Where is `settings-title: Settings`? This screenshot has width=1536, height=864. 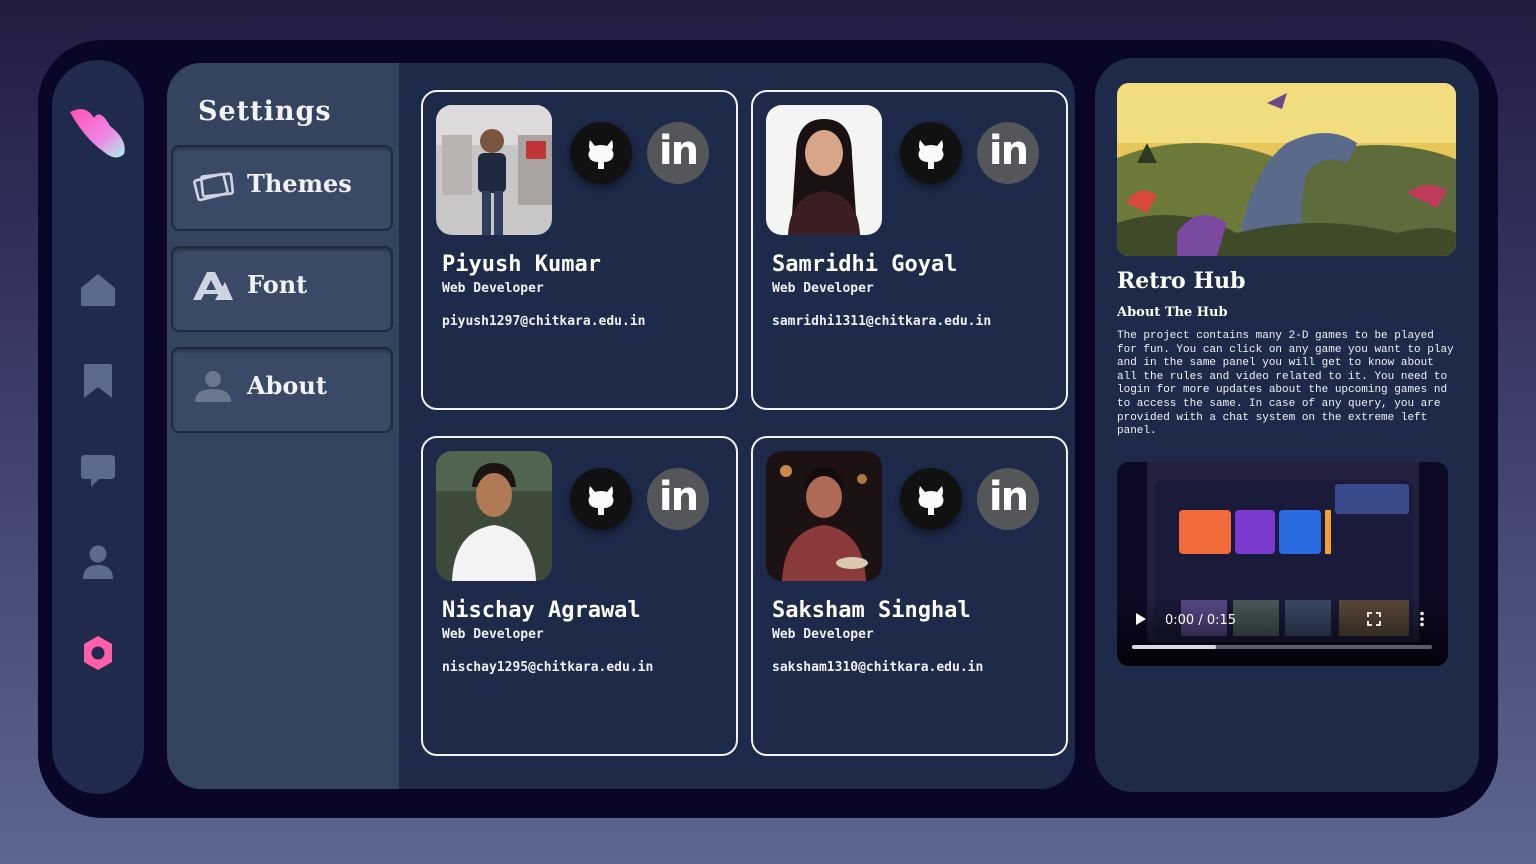 settings-title: Settings is located at coordinates (265, 111).